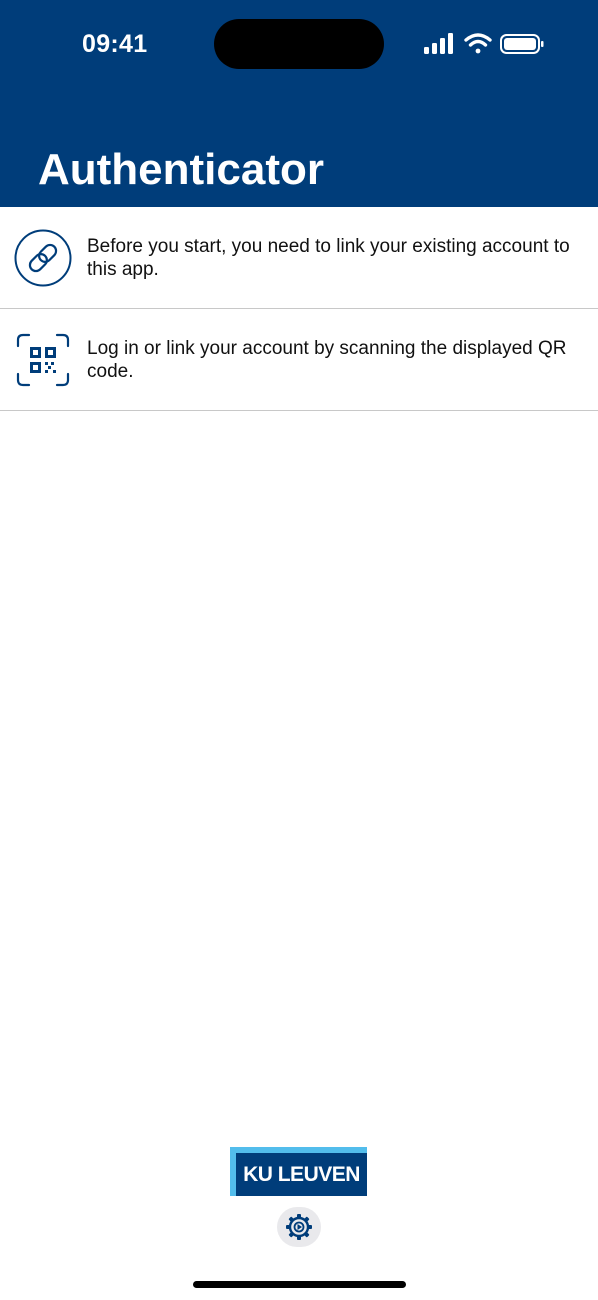 This screenshot has height=1300, width=598. What do you see at coordinates (43, 258) in the screenshot?
I see `link-icon` at bounding box center [43, 258].